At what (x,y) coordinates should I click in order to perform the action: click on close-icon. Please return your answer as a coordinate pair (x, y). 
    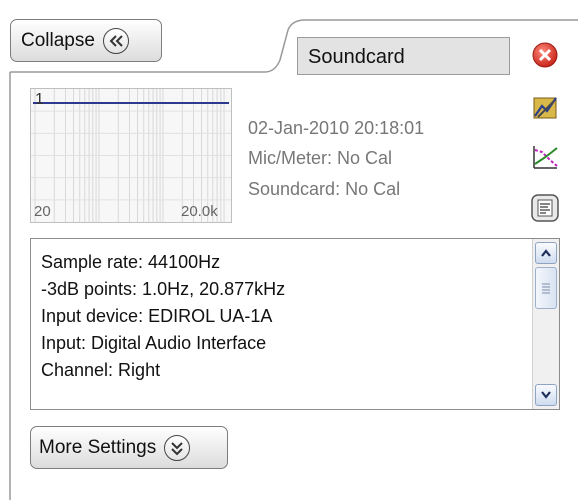
    Looking at the image, I should click on (545, 55).